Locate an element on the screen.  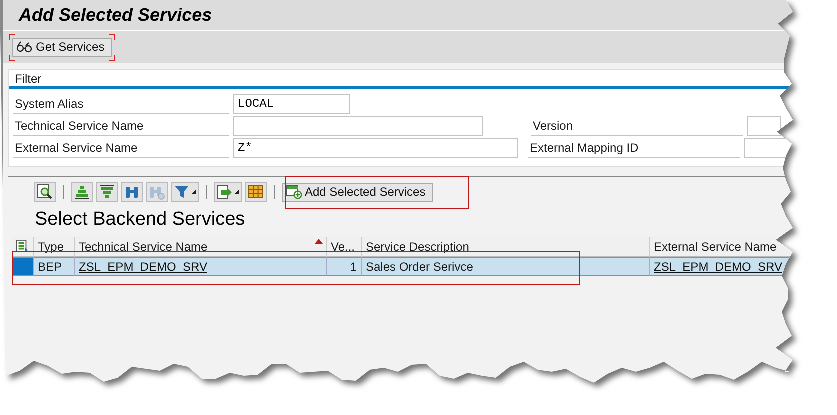
filter-button is located at coordinates (185, 192).